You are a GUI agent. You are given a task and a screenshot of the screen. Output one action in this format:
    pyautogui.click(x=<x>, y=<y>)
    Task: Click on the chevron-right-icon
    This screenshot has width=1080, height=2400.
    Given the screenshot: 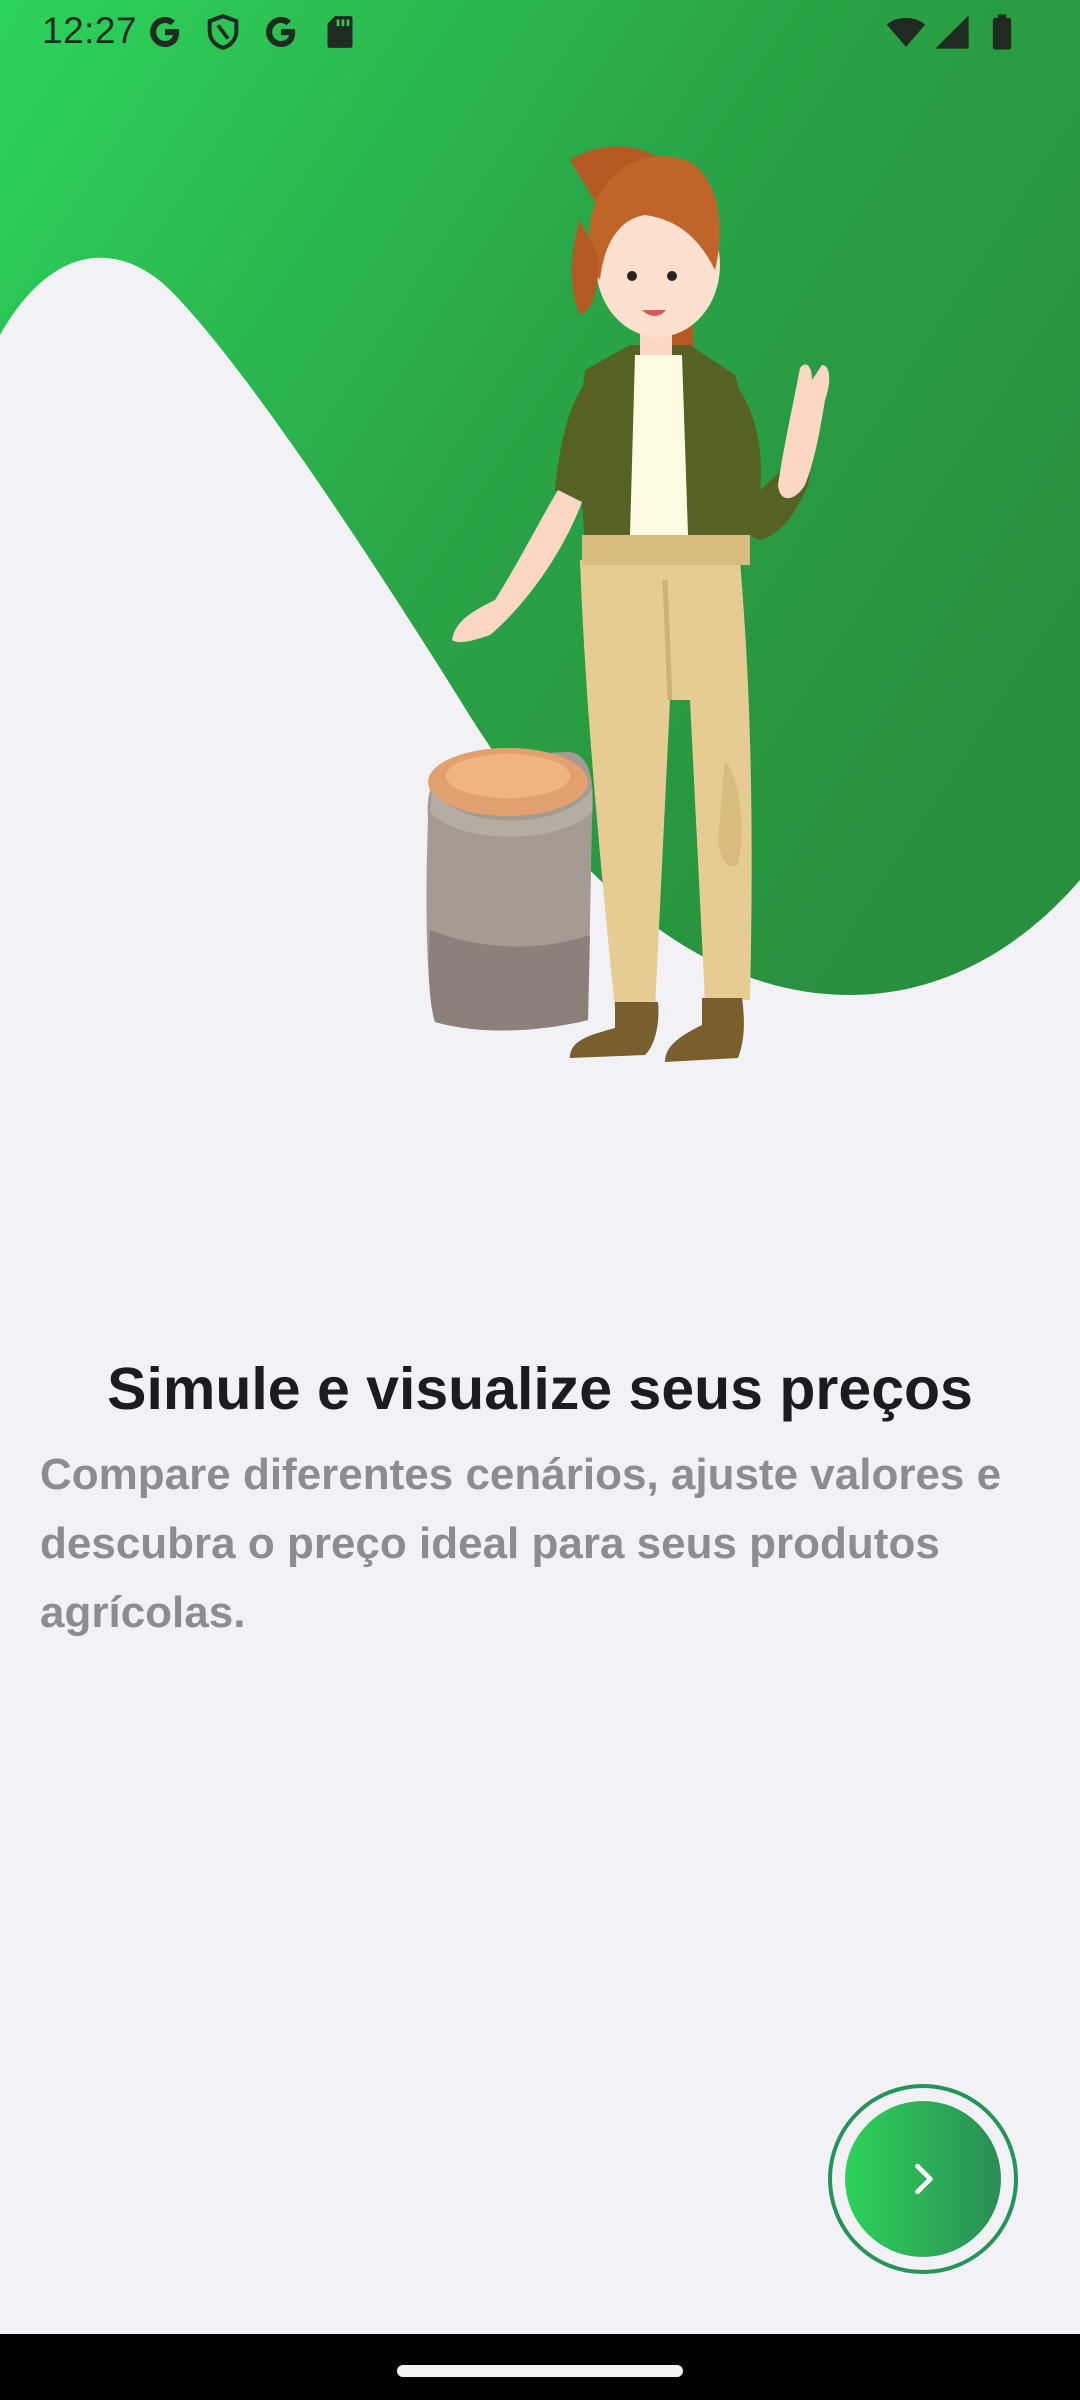 What is the action you would take?
    pyautogui.click(x=924, y=2179)
    